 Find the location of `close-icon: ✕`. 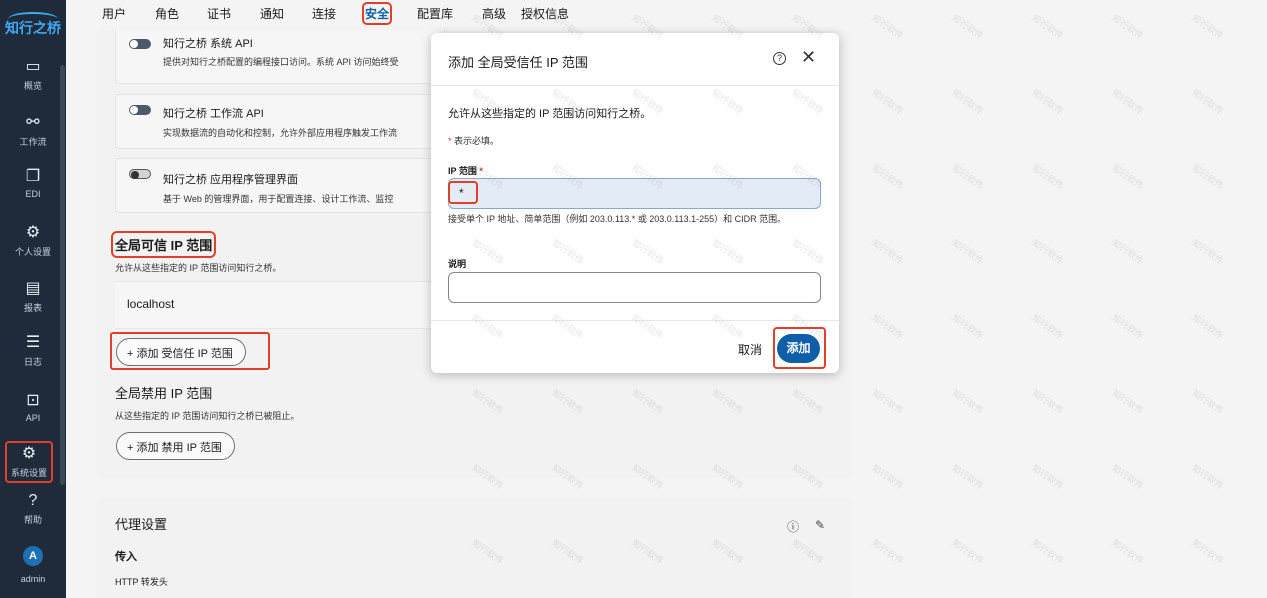

close-icon: ✕ is located at coordinates (808, 57).